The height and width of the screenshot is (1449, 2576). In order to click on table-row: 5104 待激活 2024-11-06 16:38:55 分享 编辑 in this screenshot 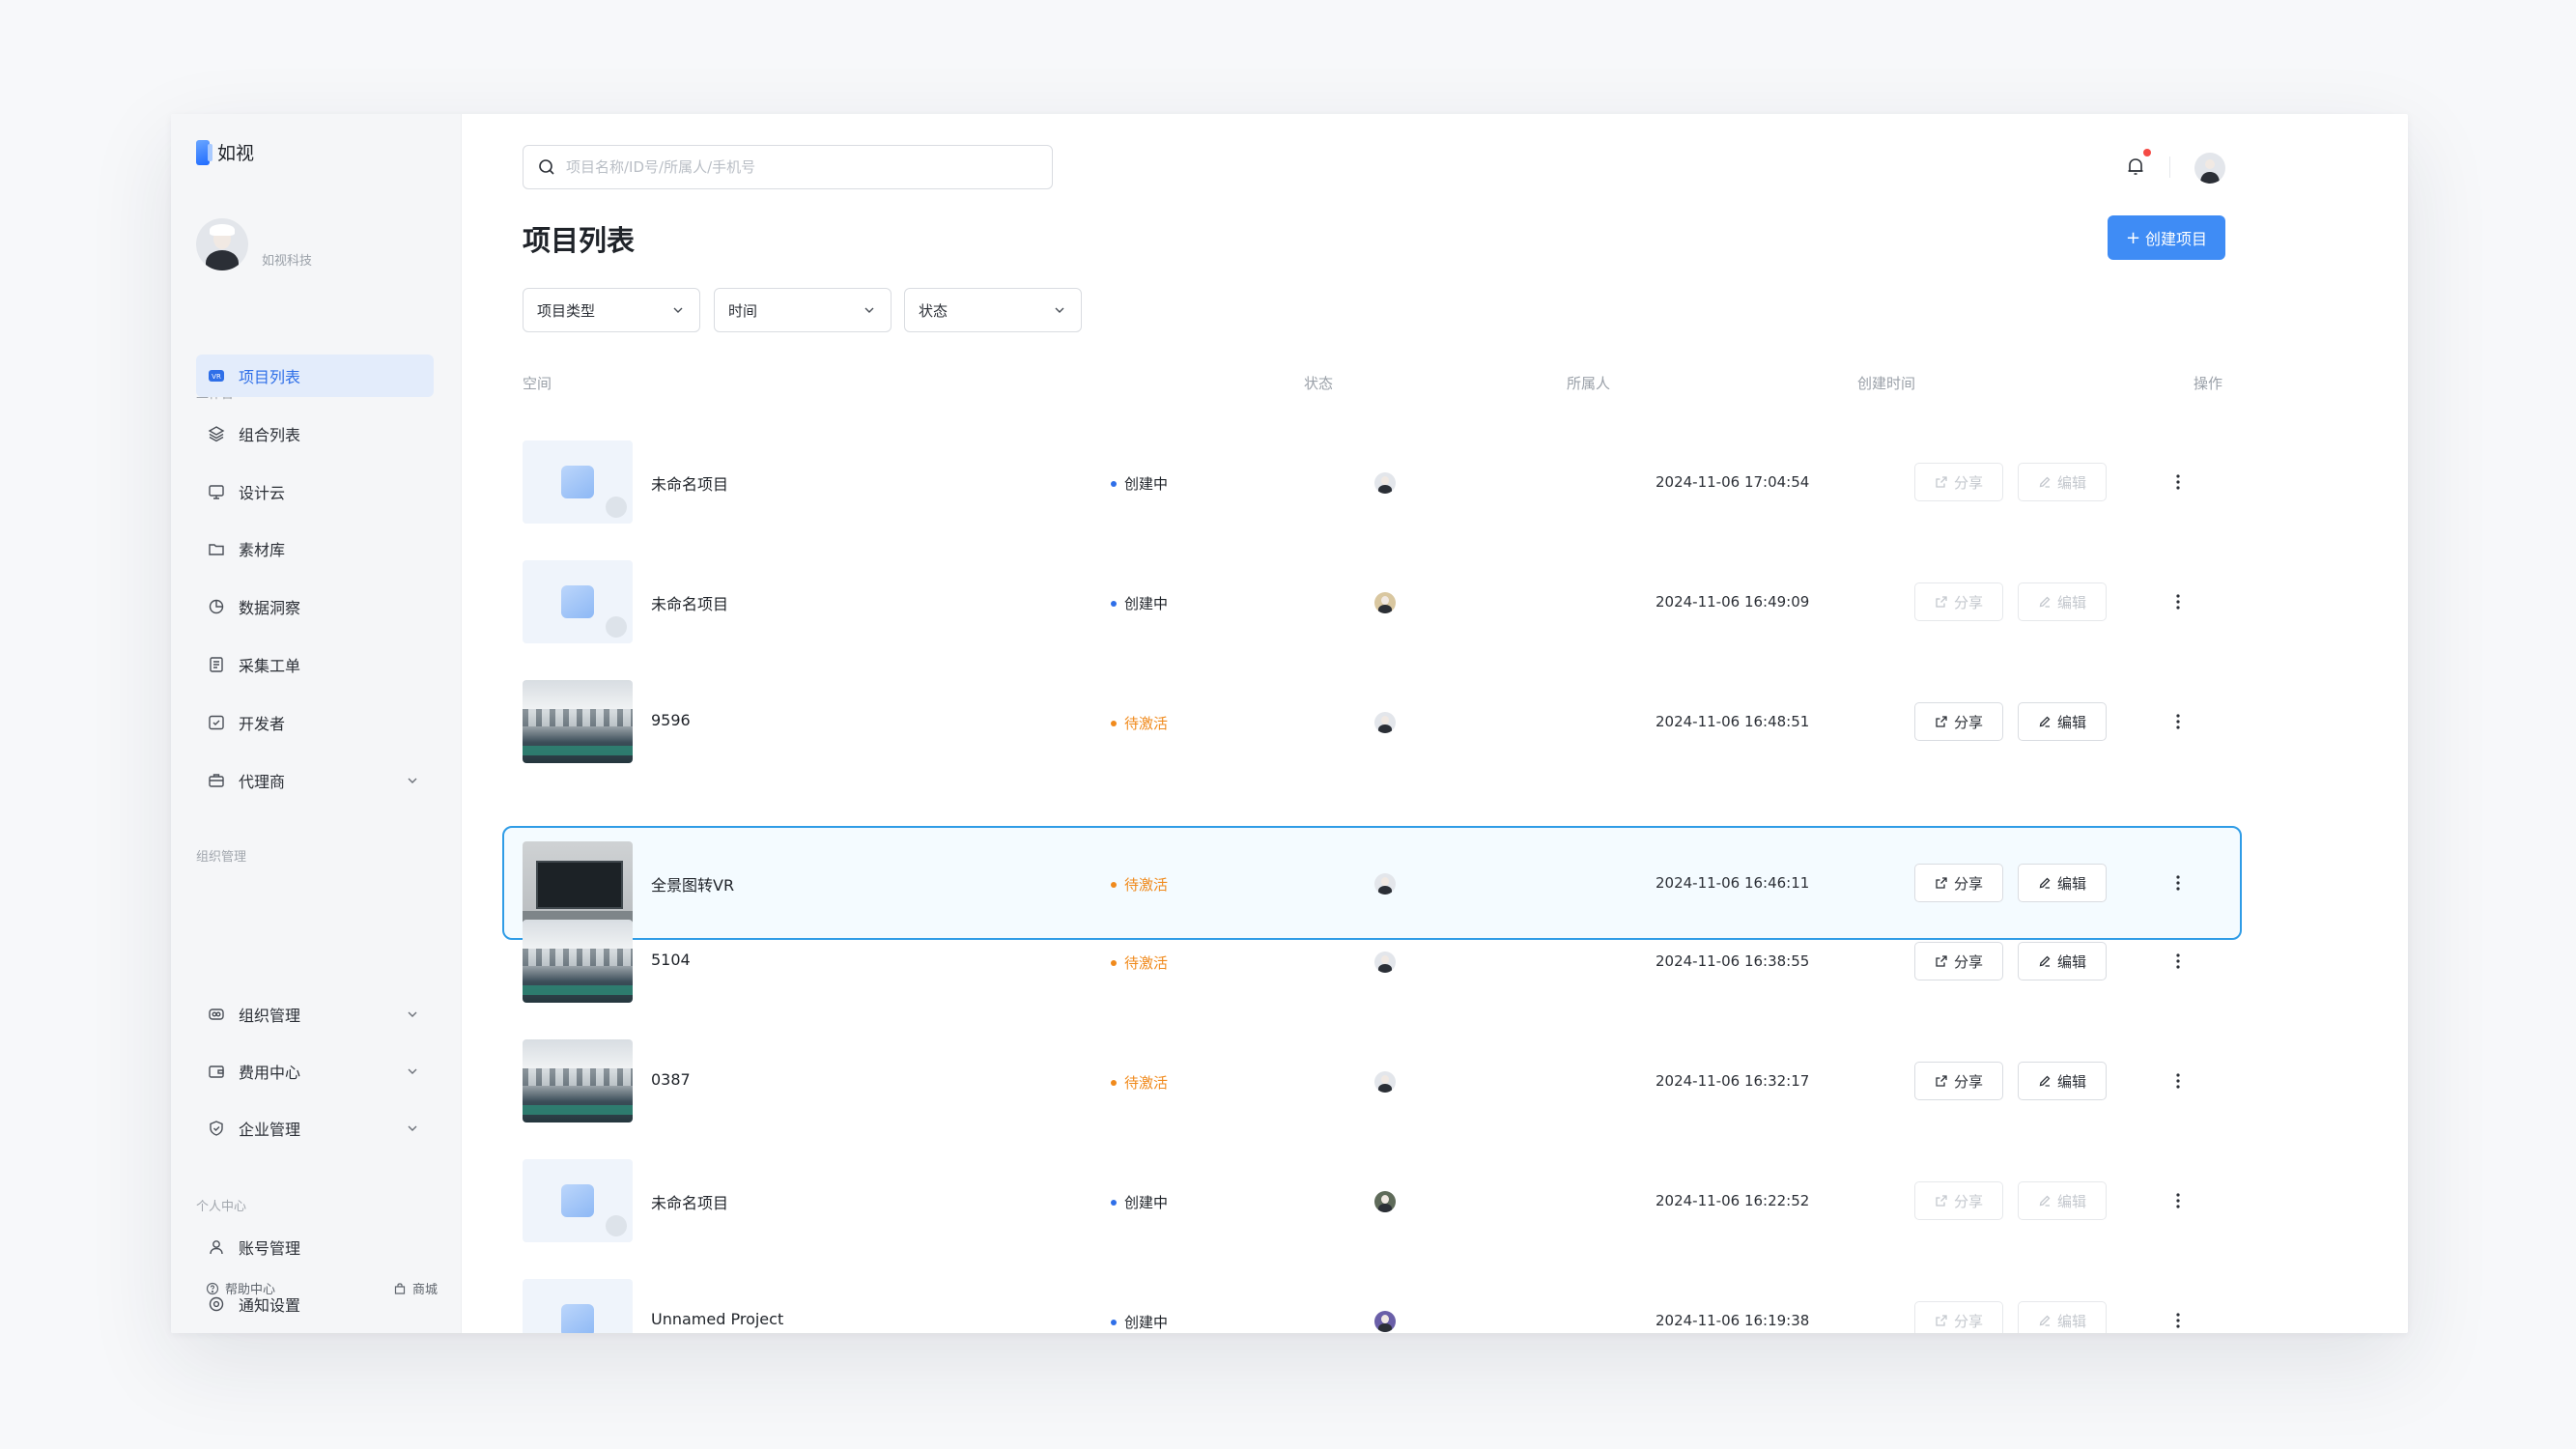, I will do `click(1377, 961)`.